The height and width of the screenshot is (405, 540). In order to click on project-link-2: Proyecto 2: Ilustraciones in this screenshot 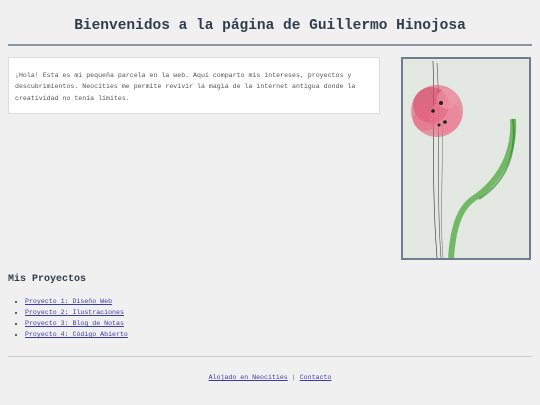, I will do `click(74, 312)`.